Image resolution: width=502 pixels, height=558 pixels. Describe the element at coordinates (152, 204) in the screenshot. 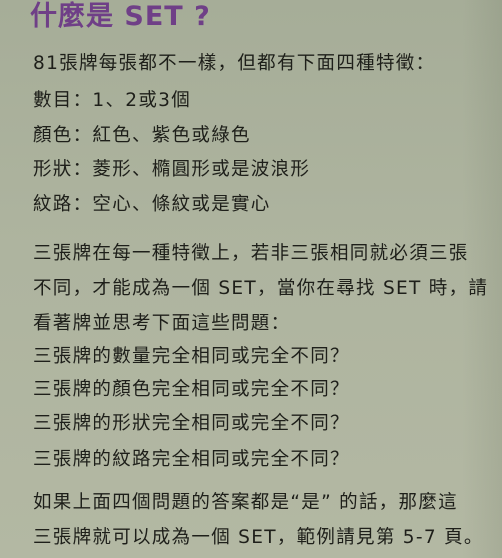

I see `feature-shading: 紋路：空心、條紋或是實心` at that location.